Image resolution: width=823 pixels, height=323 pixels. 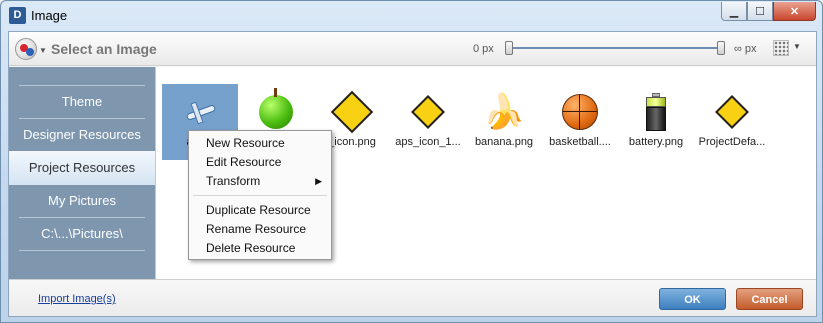 I want to click on tile-label: battery.png, so click(x=656, y=142).